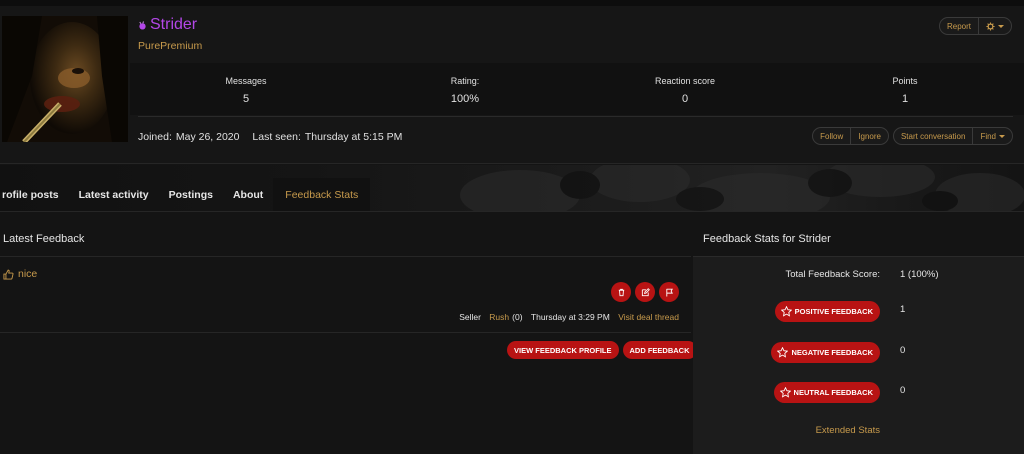 The width and height of the screenshot is (1024, 454). I want to click on neutral-feedback-button: NEUTRAL FEEDBACK, so click(826, 392).